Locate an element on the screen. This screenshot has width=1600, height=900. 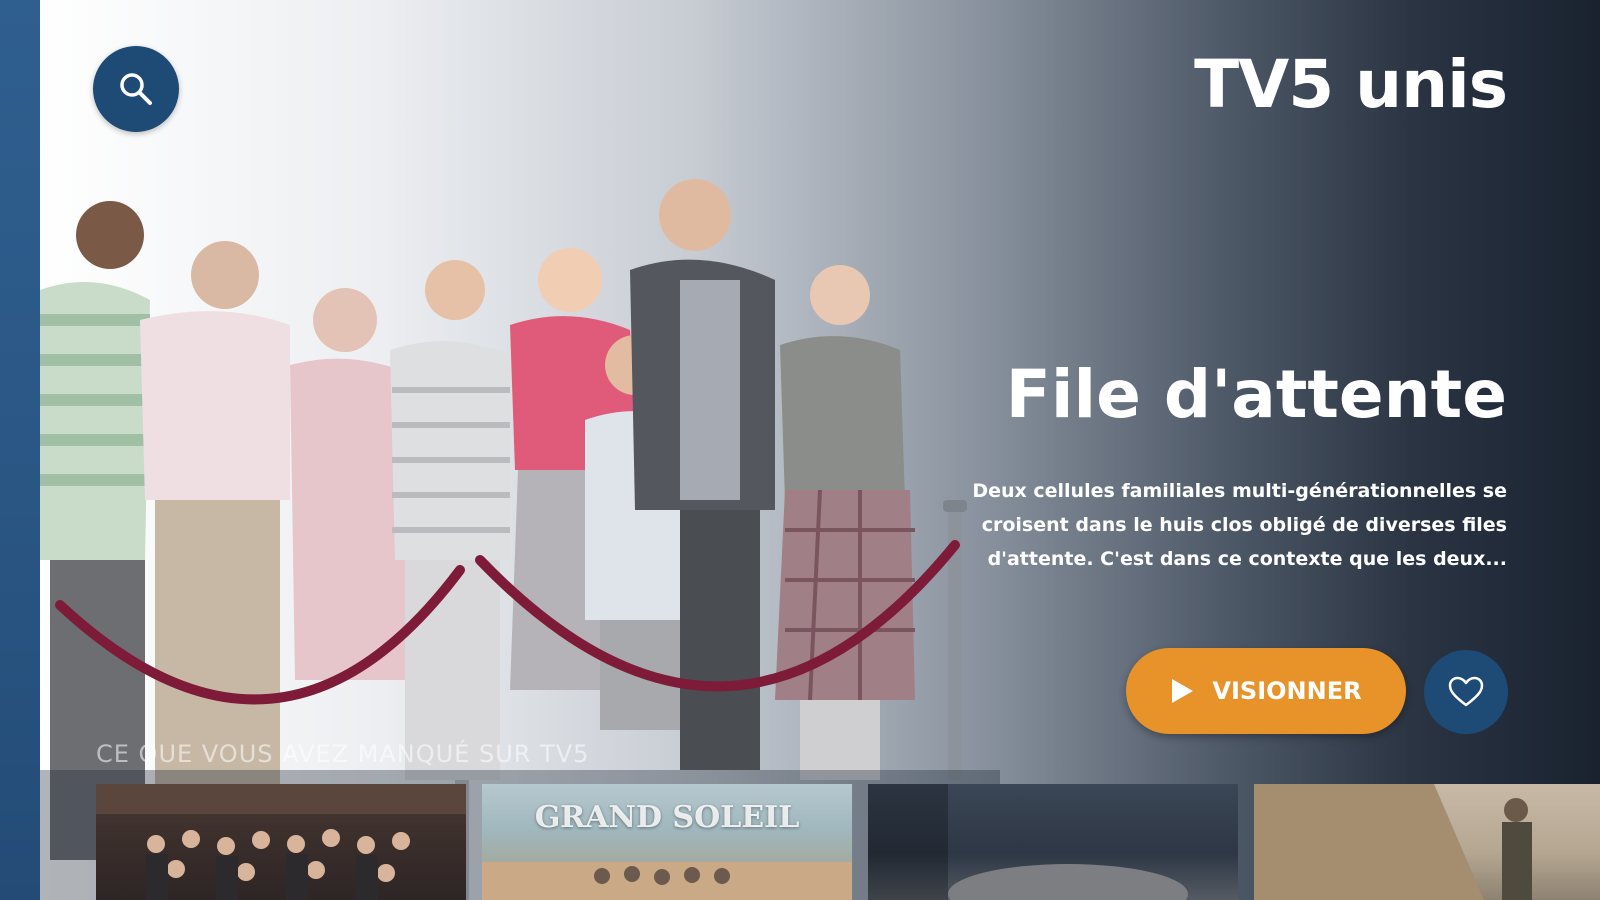
content-row: GRAND SOLEIL is located at coordinates (848, 842).